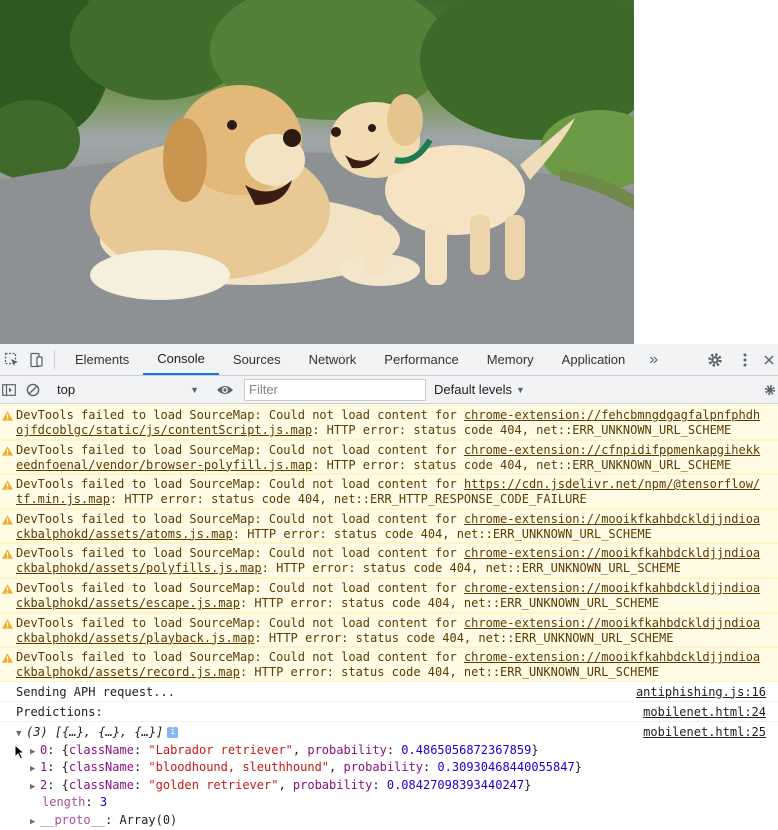  Describe the element at coordinates (745, 360) in the screenshot. I see `kebab-menu-icon` at that location.